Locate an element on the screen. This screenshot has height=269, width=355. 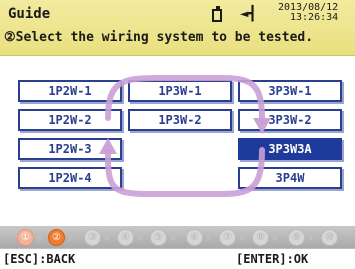
wiring-option-1p3w-2: 1P3W-2 is located at coordinates (180, 120).